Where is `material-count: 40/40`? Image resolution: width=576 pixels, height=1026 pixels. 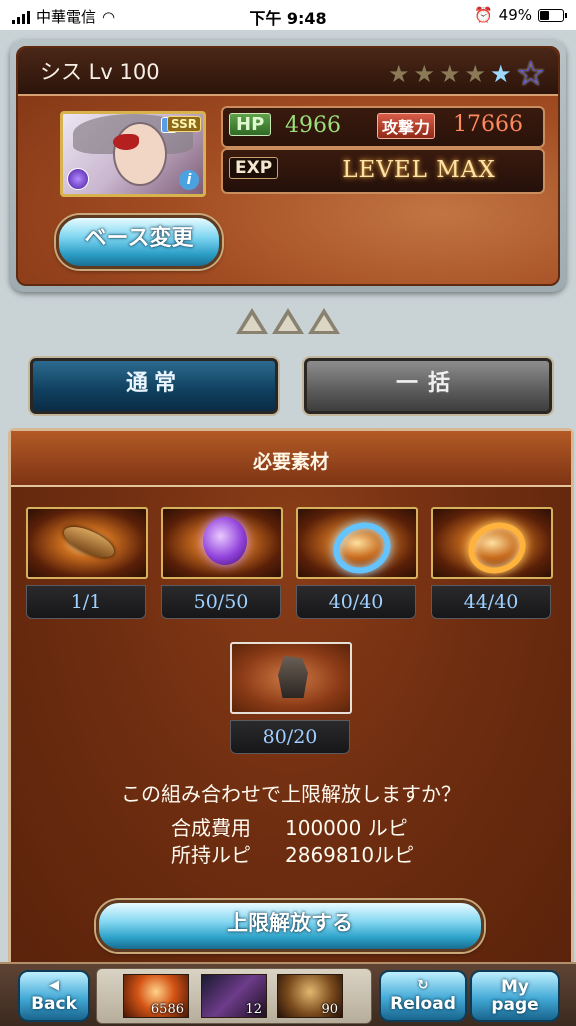 material-count: 40/40 is located at coordinates (356, 602).